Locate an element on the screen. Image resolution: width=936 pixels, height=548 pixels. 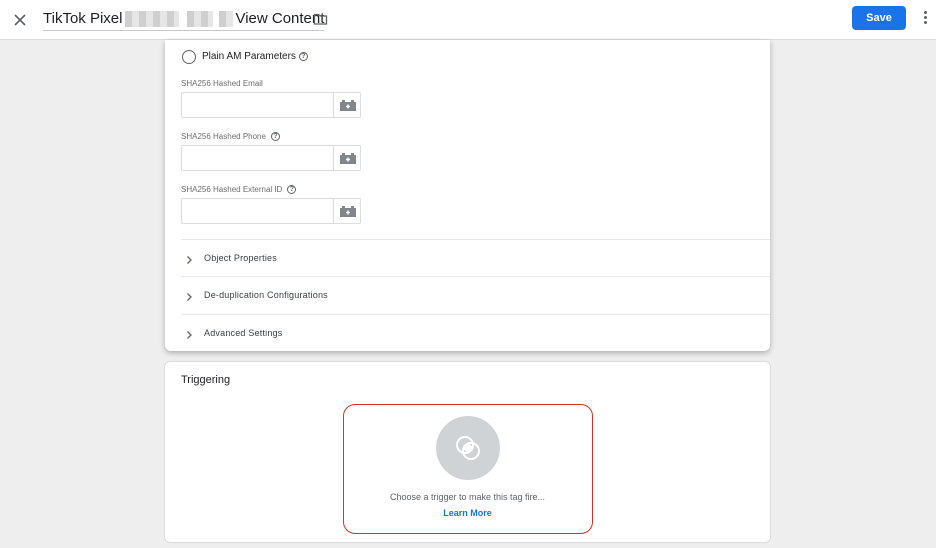
triggering-title: Triggering is located at coordinates (206, 380).